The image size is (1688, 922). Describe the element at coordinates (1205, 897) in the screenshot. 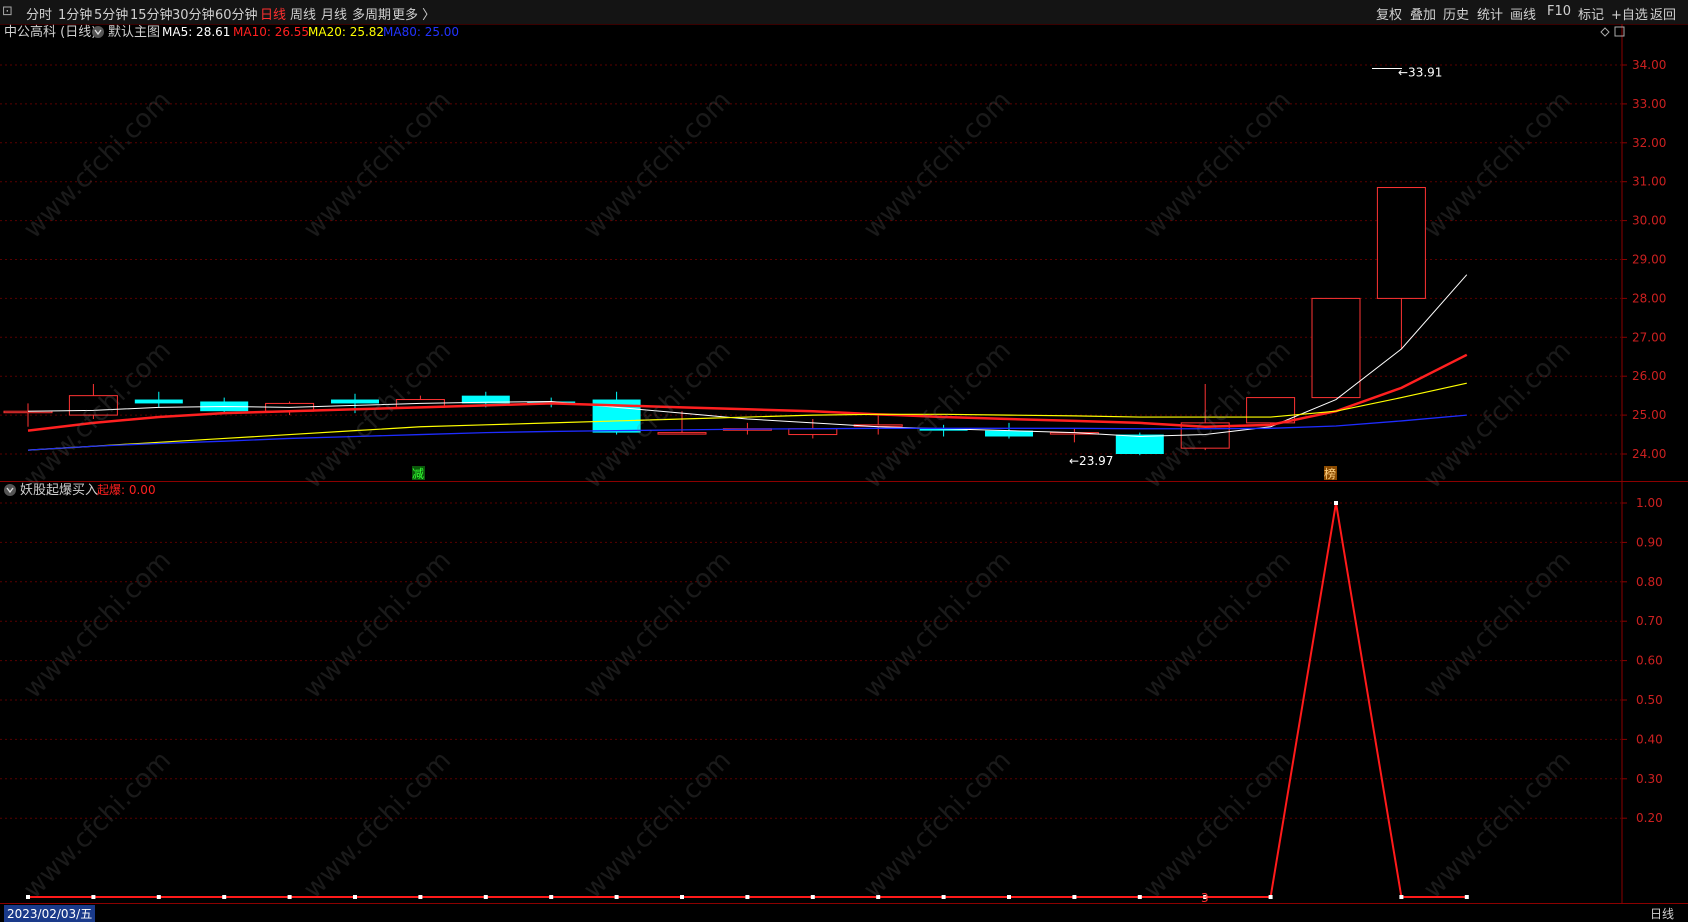

I see `signal-marker: 3` at that location.